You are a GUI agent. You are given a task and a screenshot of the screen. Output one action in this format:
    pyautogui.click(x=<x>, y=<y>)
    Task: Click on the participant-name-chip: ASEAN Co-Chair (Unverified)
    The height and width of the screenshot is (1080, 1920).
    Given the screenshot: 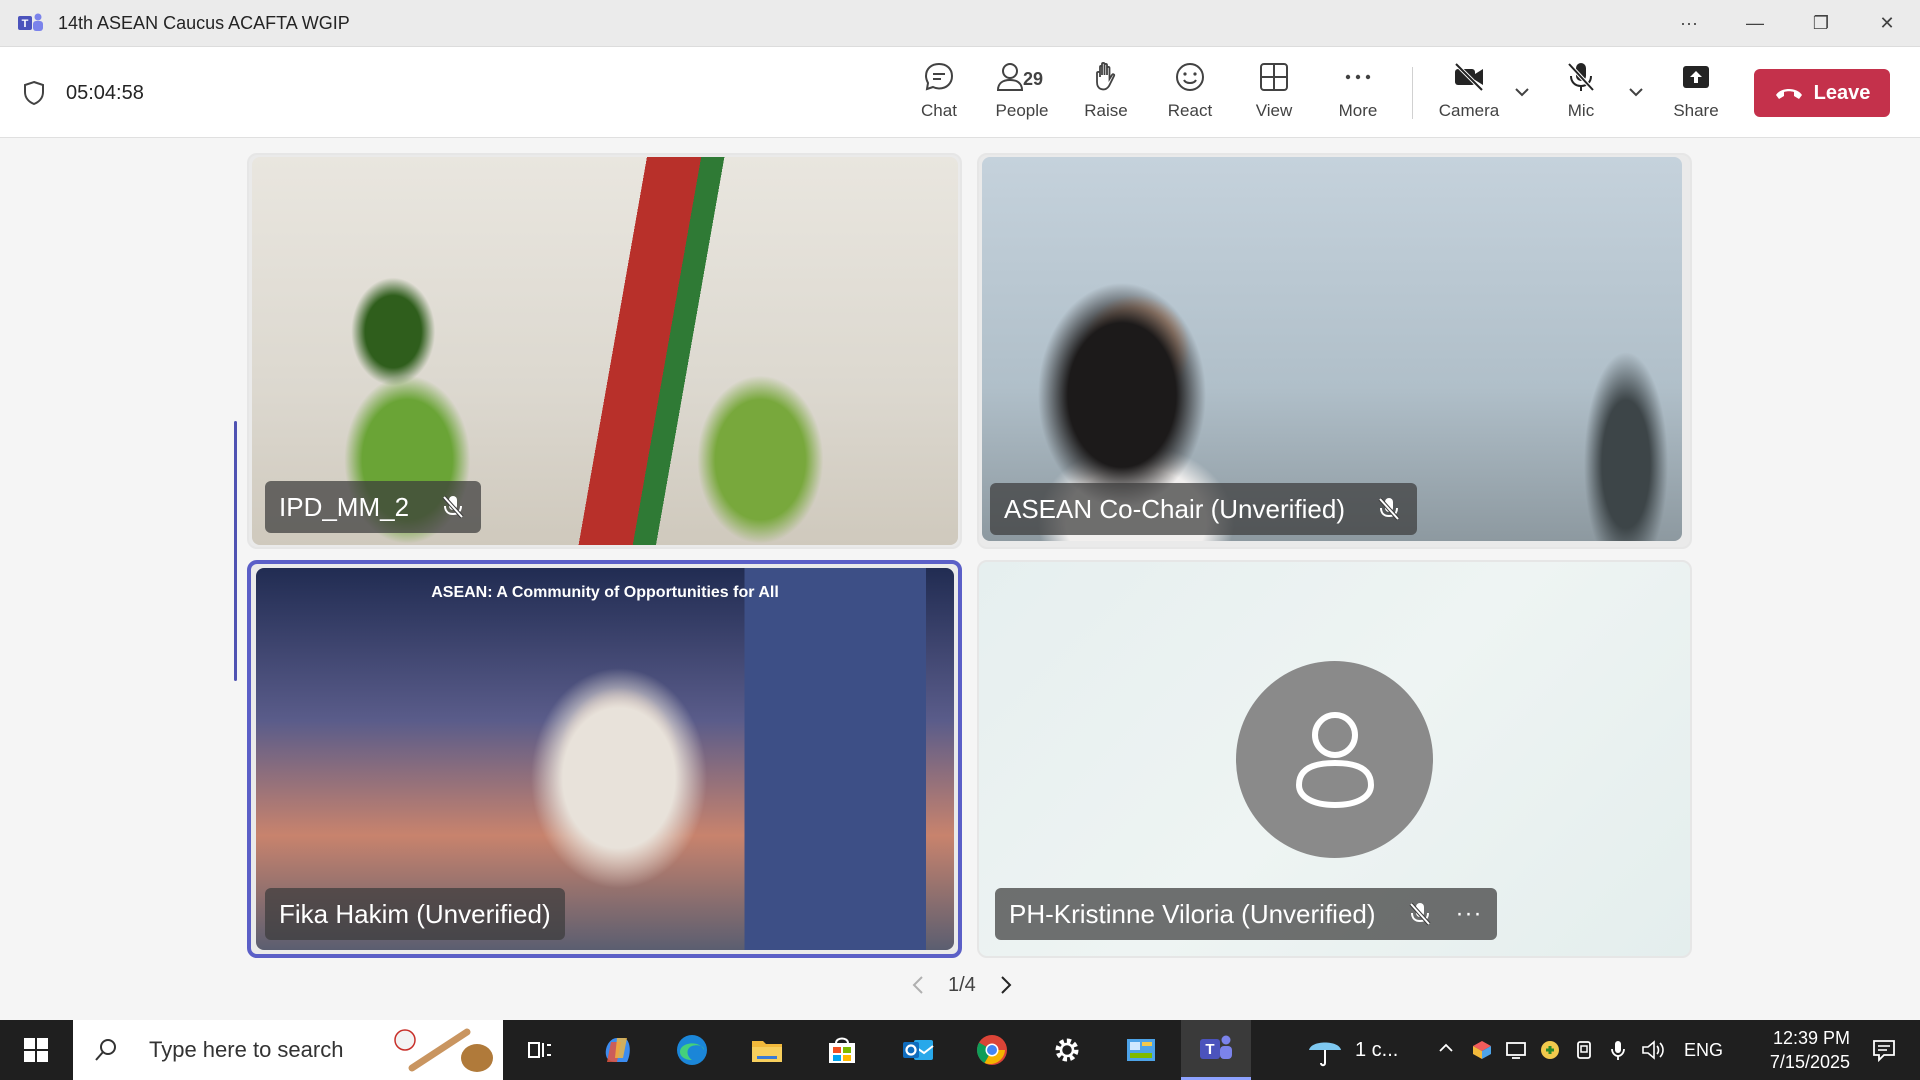 What is the action you would take?
    pyautogui.click(x=1203, y=509)
    